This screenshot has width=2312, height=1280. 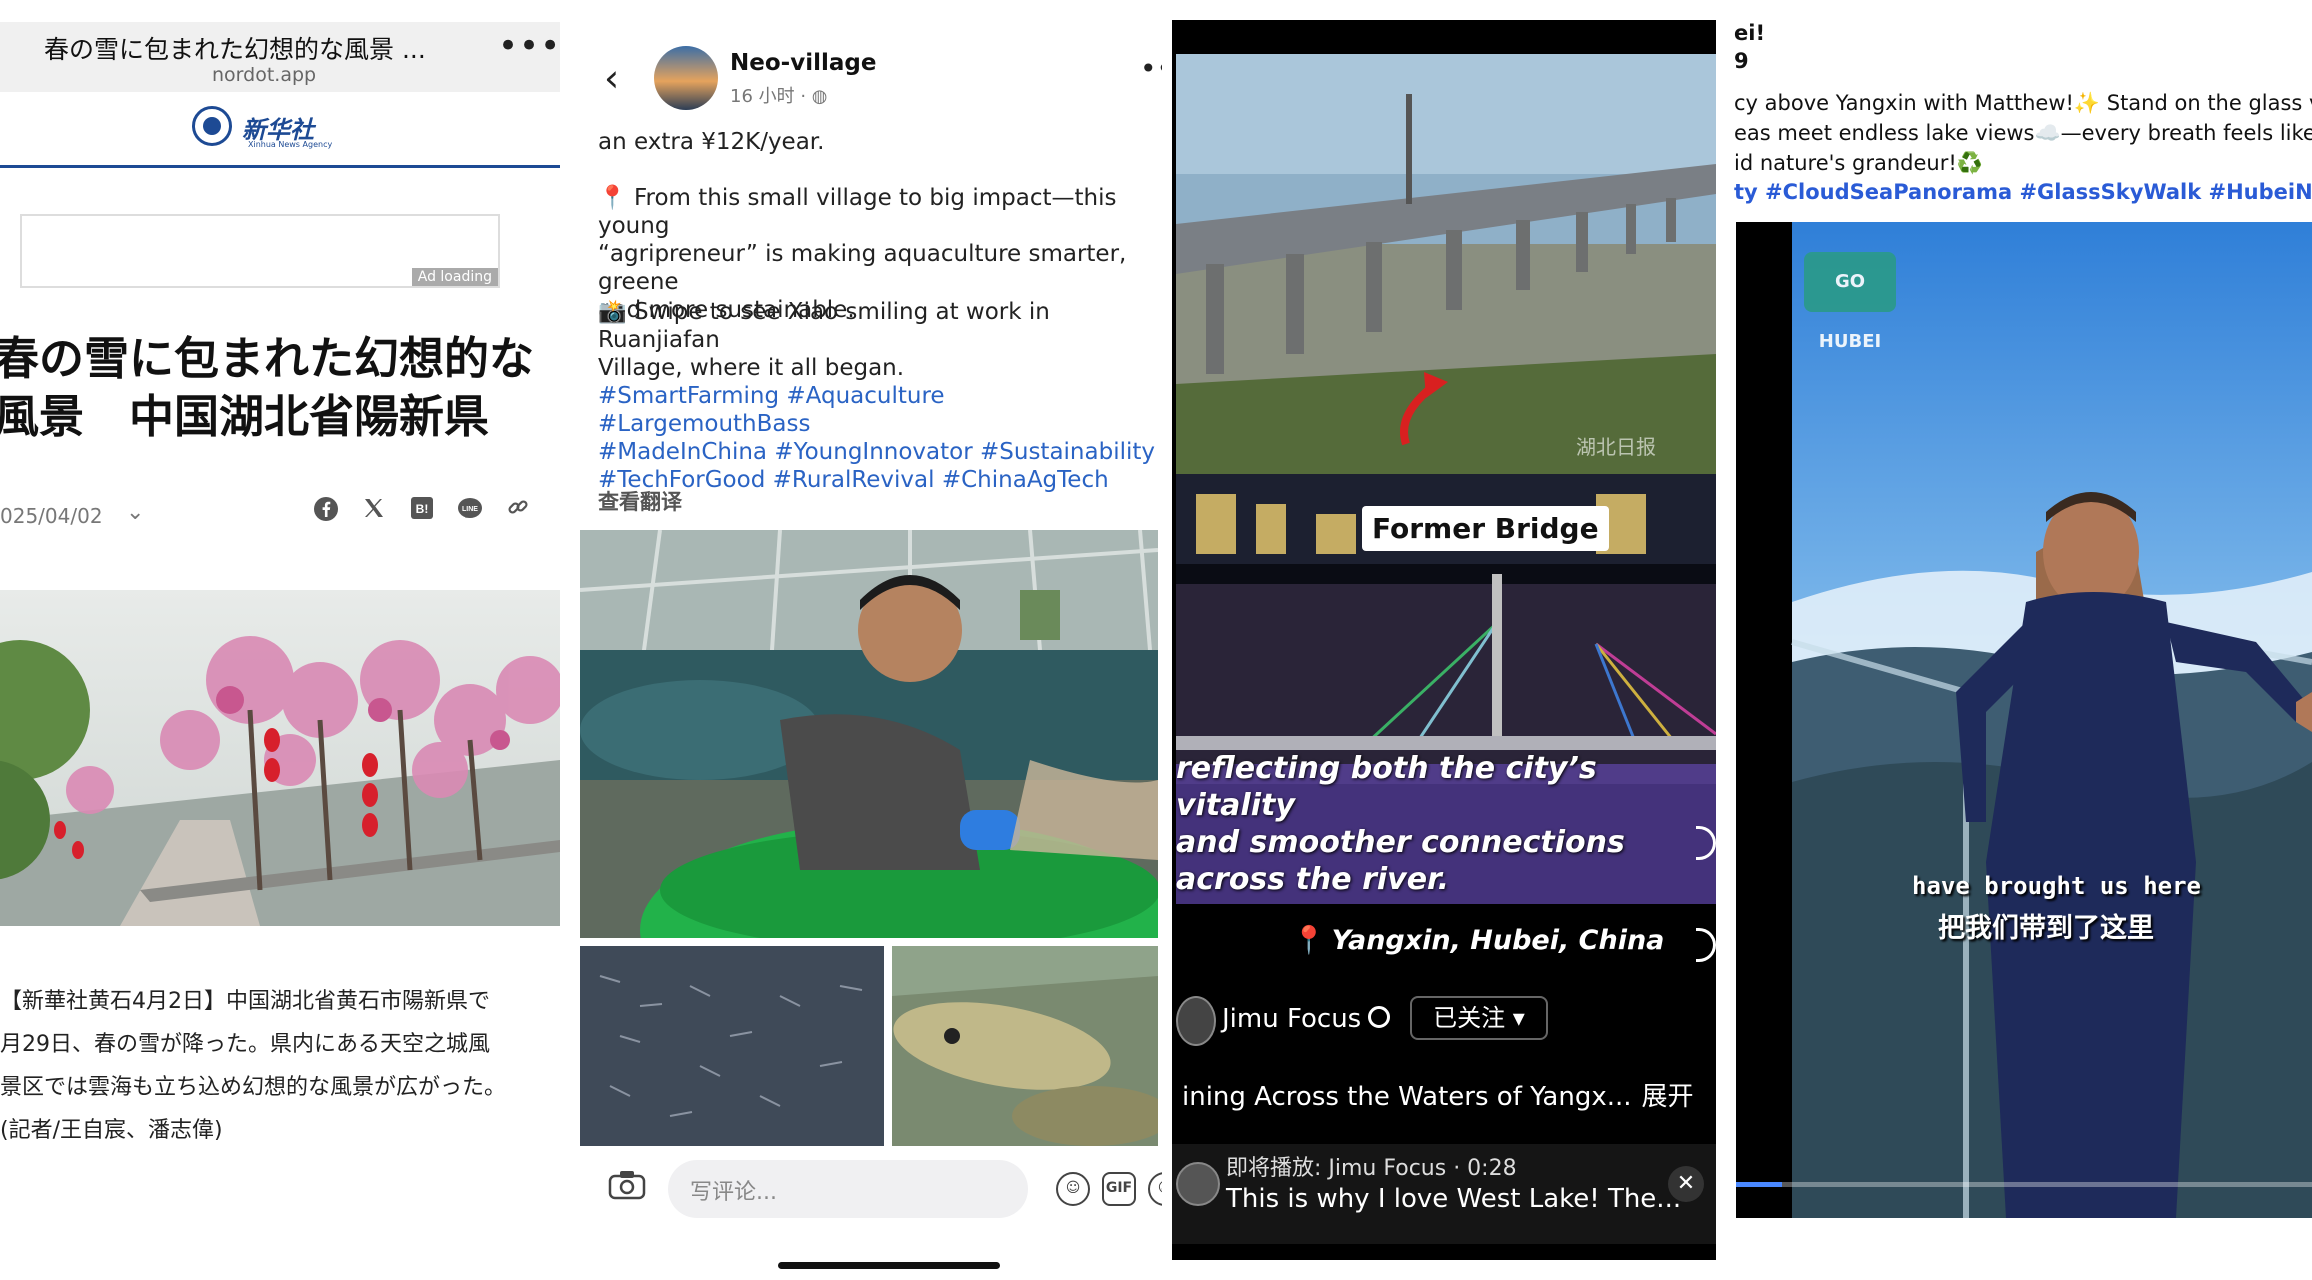 I want to click on article-headline: 春の雪に包まれた幻想的な 風景 中国湖北省陽新県, so click(x=280, y=388).